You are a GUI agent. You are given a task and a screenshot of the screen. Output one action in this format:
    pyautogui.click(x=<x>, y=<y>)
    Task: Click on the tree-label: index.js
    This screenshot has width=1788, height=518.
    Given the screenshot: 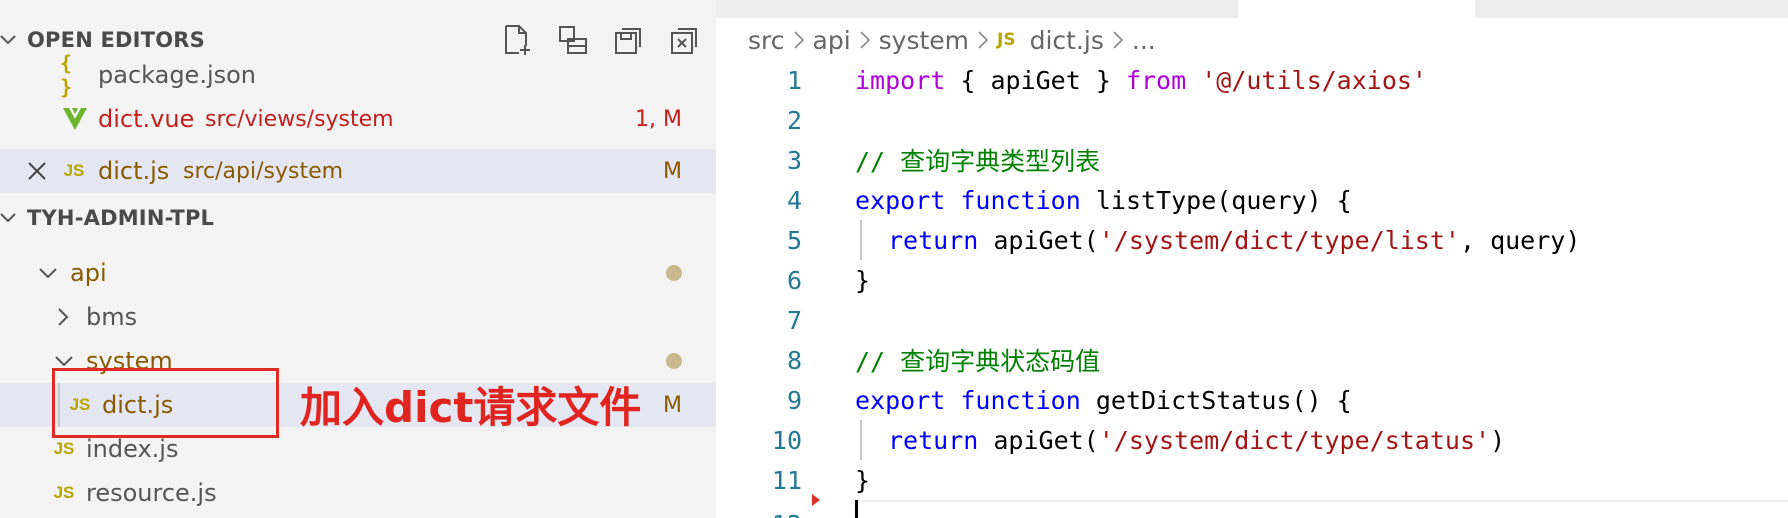 What is the action you would take?
    pyautogui.click(x=132, y=449)
    